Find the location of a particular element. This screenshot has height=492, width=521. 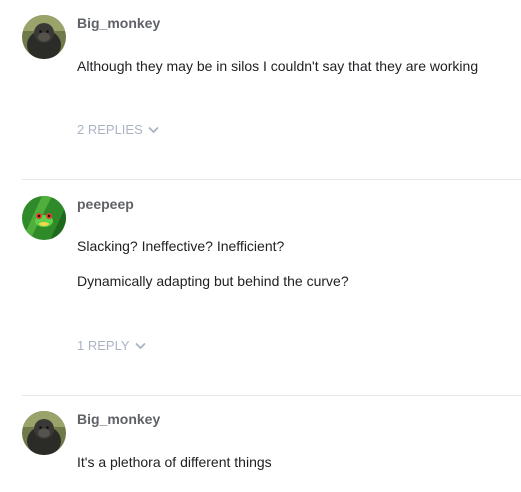

replies-label: 1 REPLY is located at coordinates (103, 345).